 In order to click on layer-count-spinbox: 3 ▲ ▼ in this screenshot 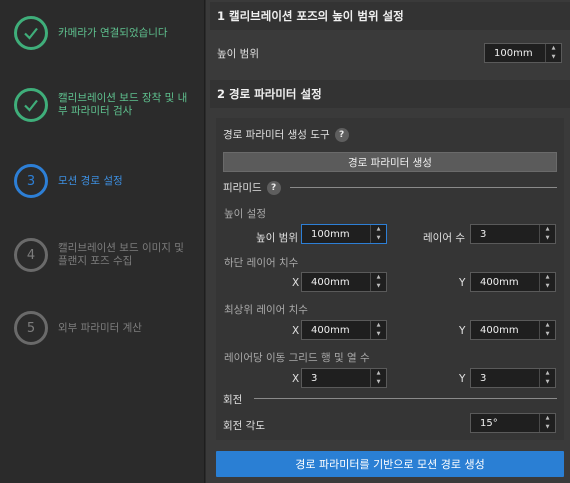, I will do `click(513, 234)`.